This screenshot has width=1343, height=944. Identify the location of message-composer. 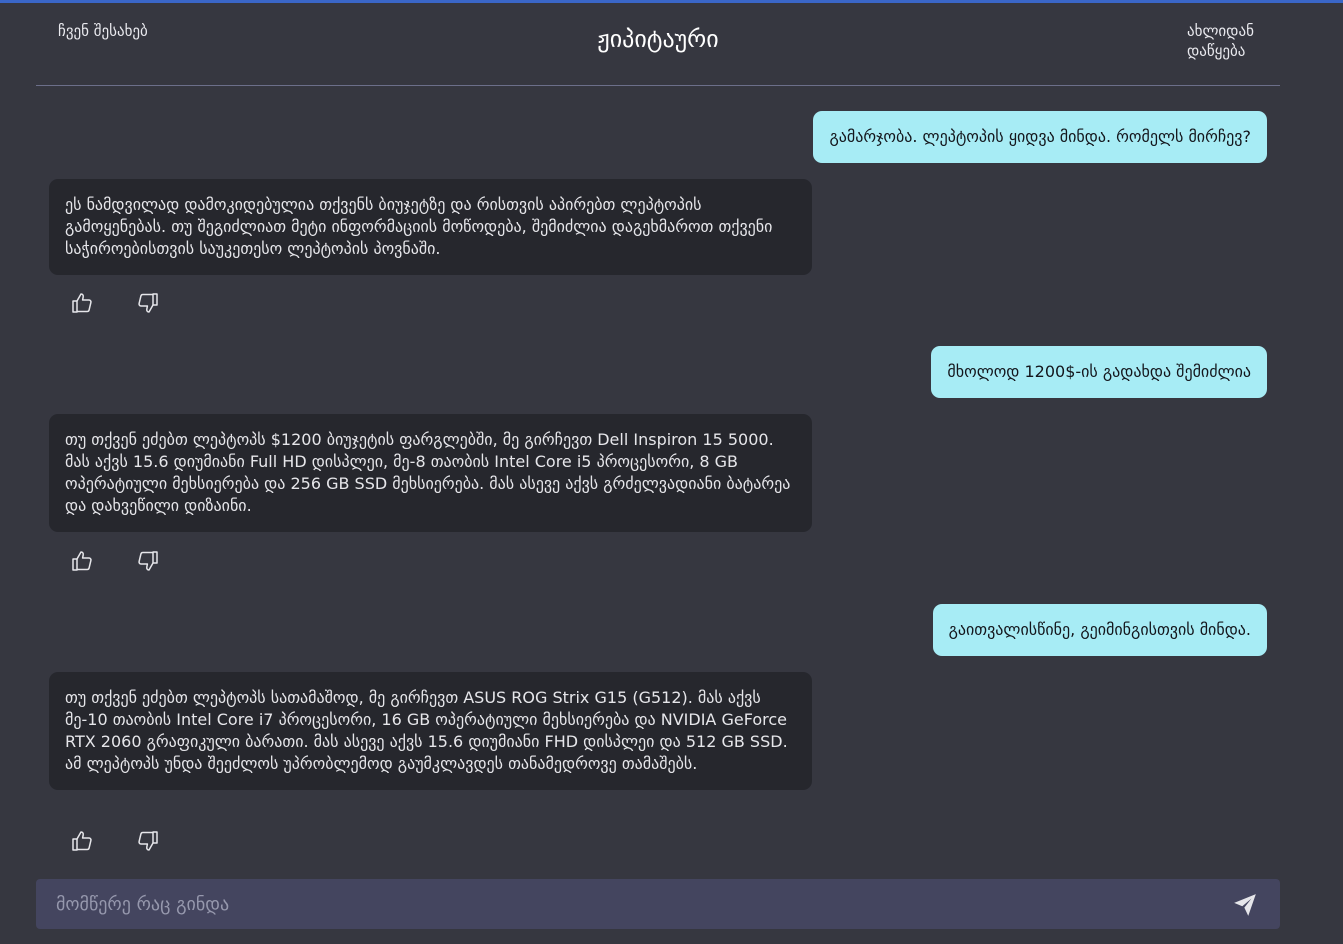
(658, 904).